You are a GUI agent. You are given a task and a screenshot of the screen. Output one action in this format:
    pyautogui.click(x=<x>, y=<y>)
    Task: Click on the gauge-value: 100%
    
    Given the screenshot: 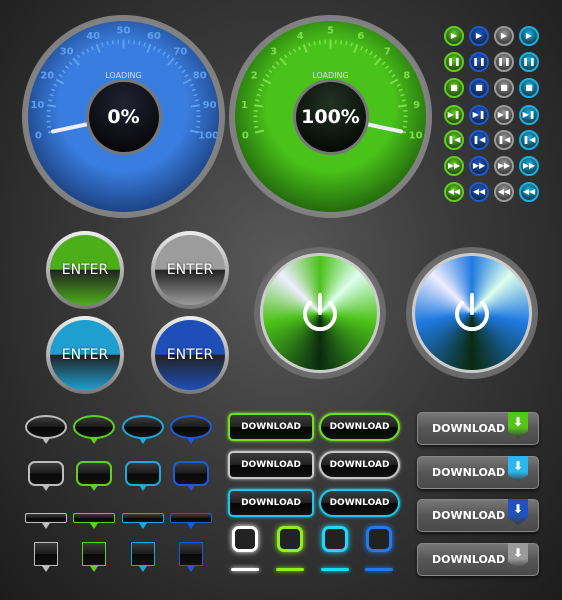 What is the action you would take?
    pyautogui.click(x=330, y=116)
    